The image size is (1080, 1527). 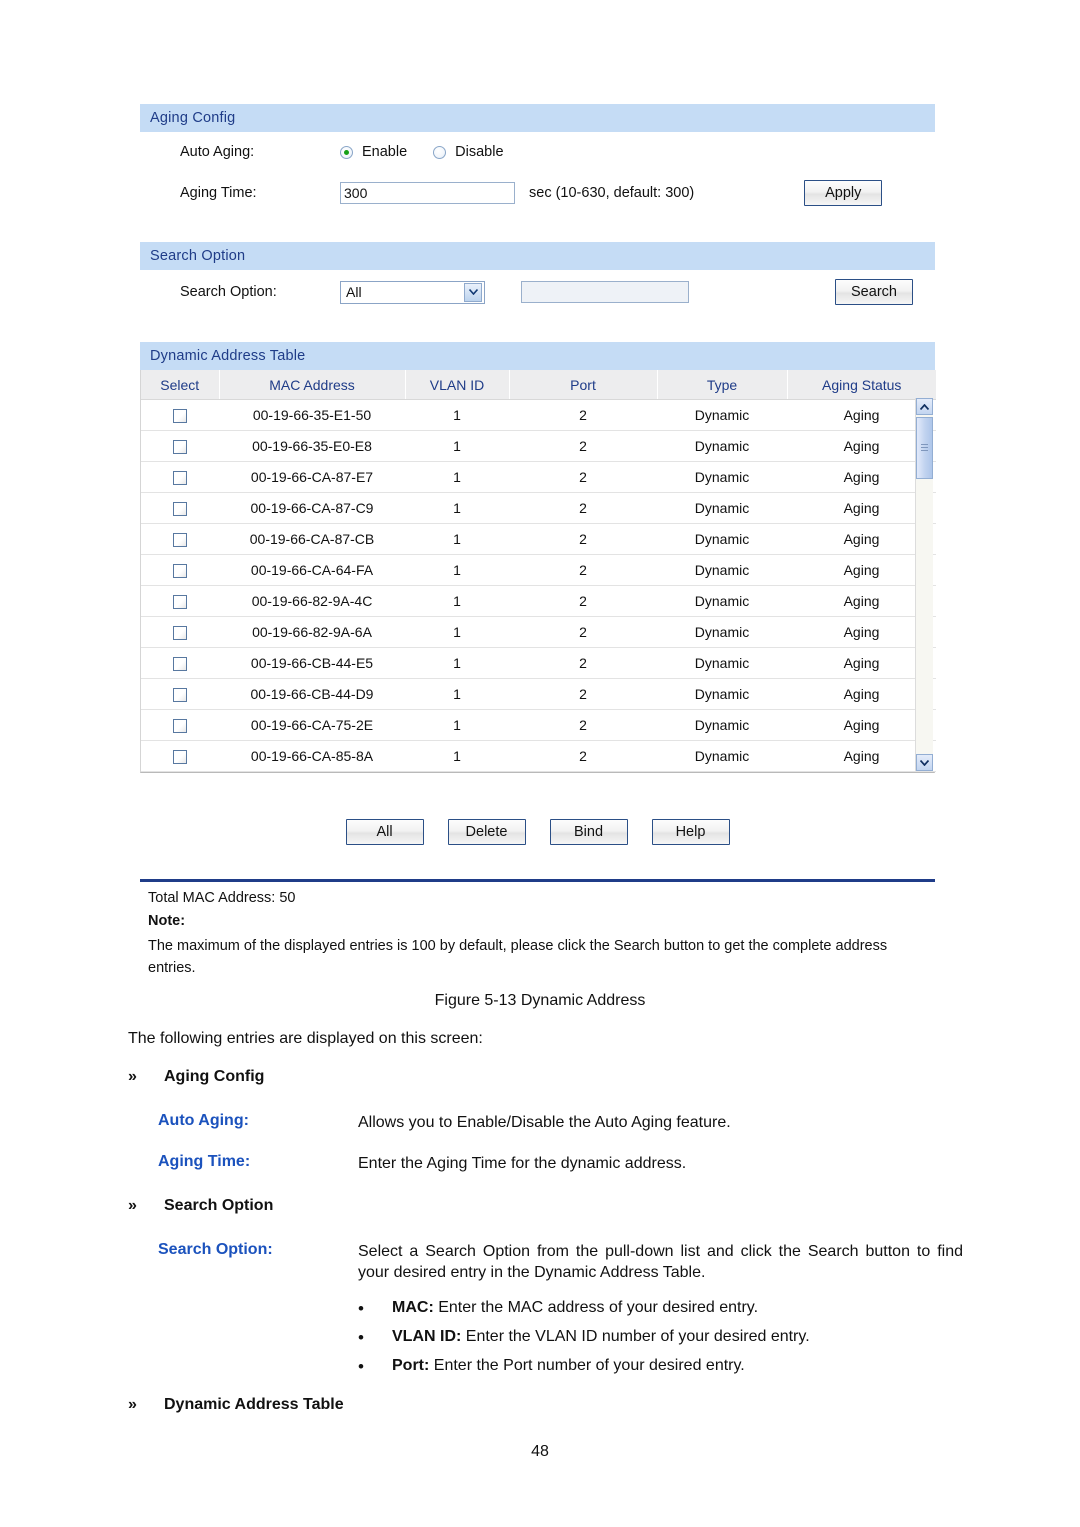 I want to click on section-heading-aging-config: » Aging Config, so click(x=545, y=1077).